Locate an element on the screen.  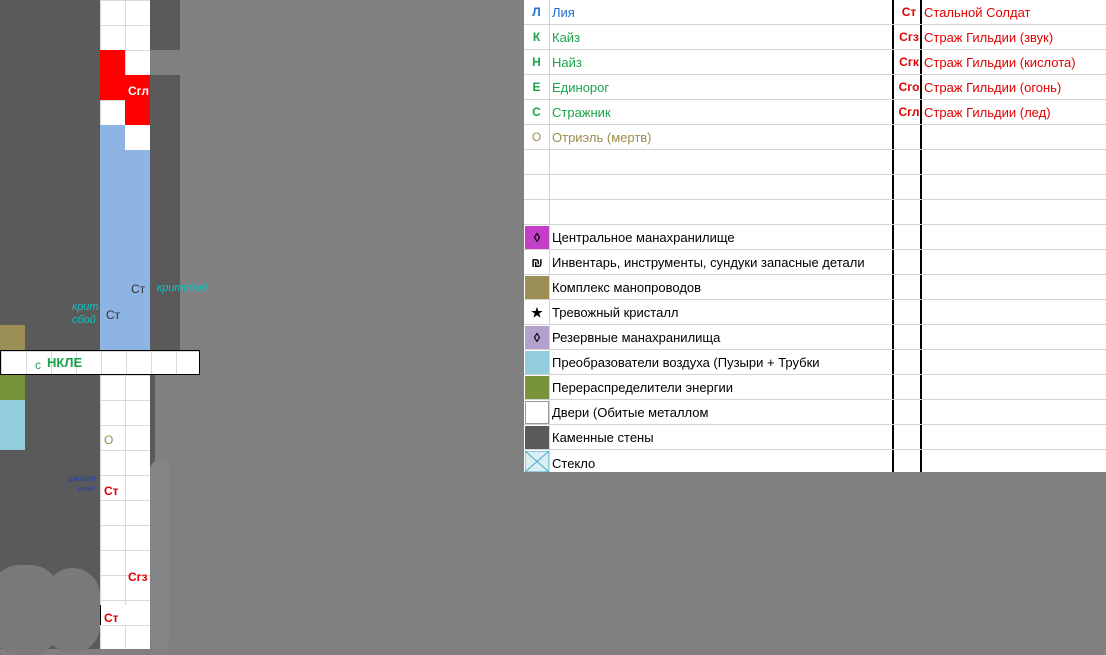
legend-row: Н Найз Сгк Страж Гильдии (кислота) is located at coordinates (815, 62).